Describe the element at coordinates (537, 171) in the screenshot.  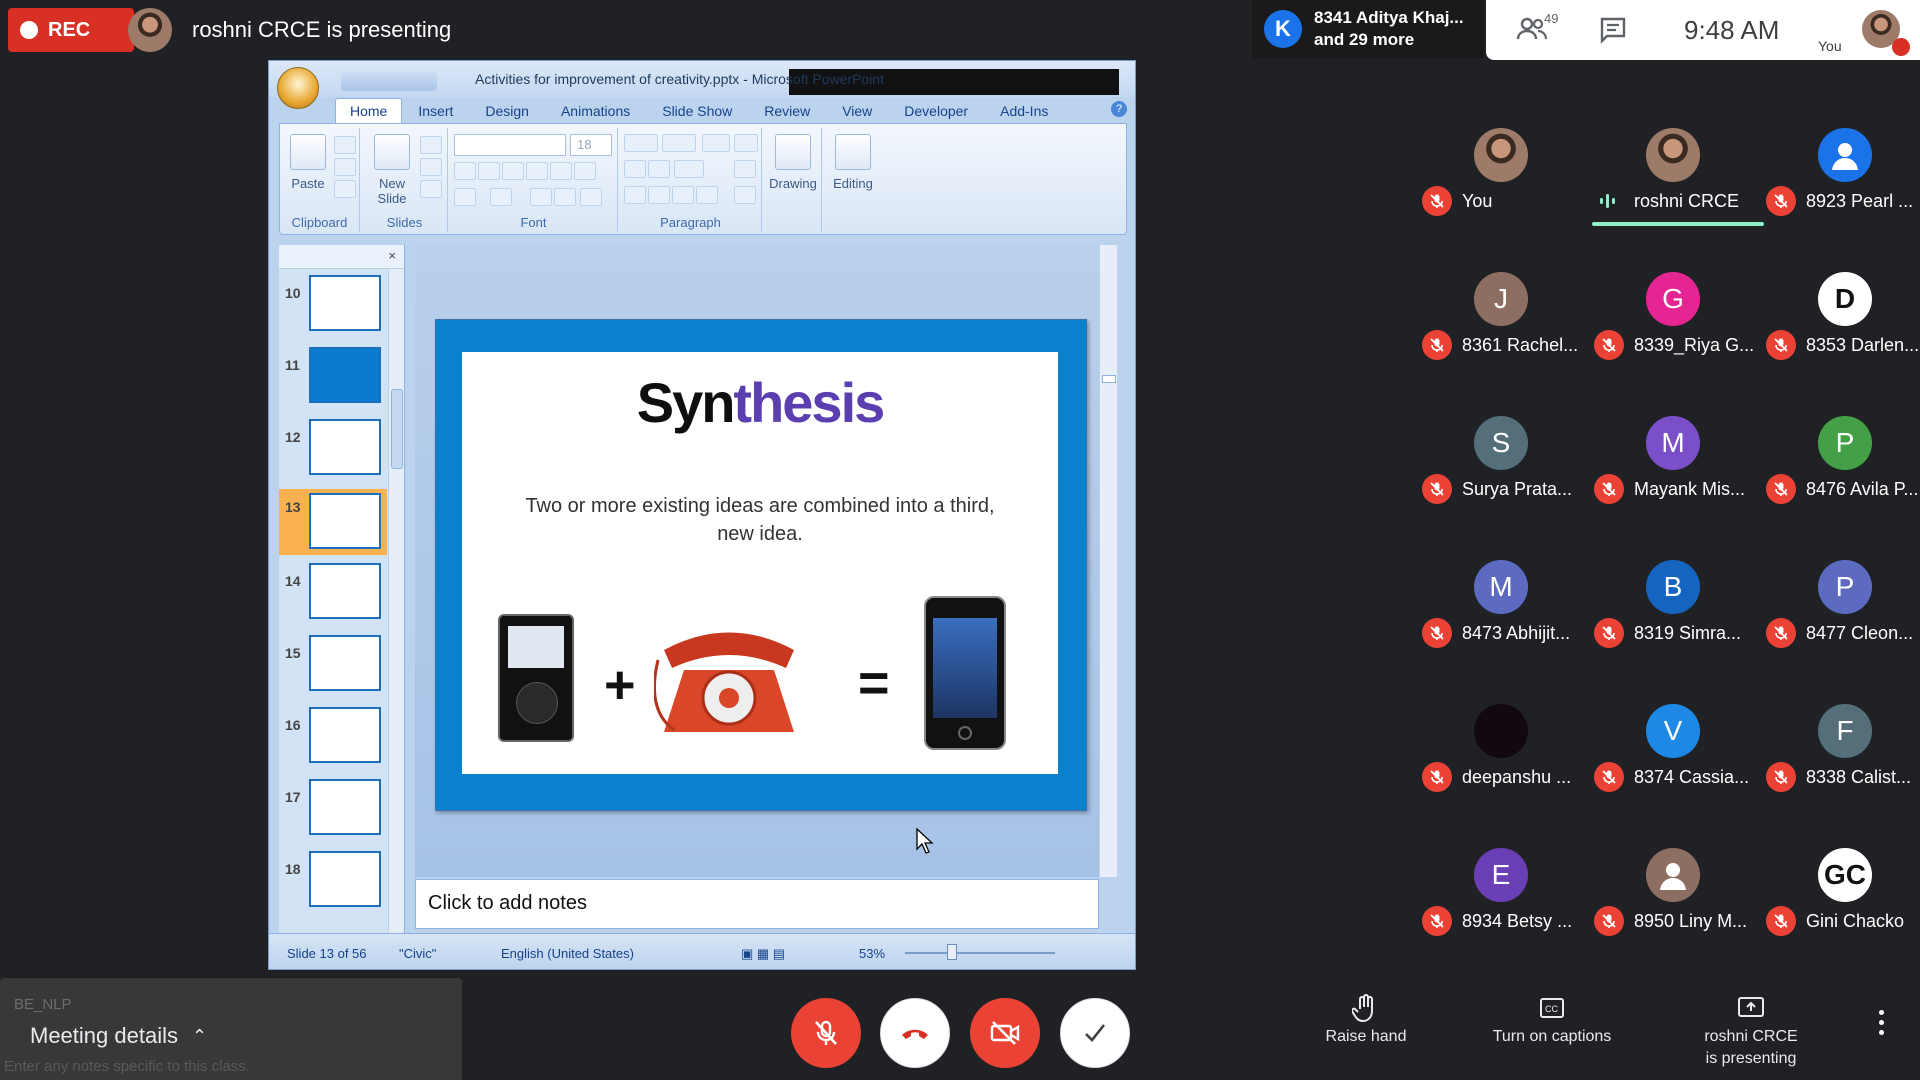
I see `strikethrough-icon` at that location.